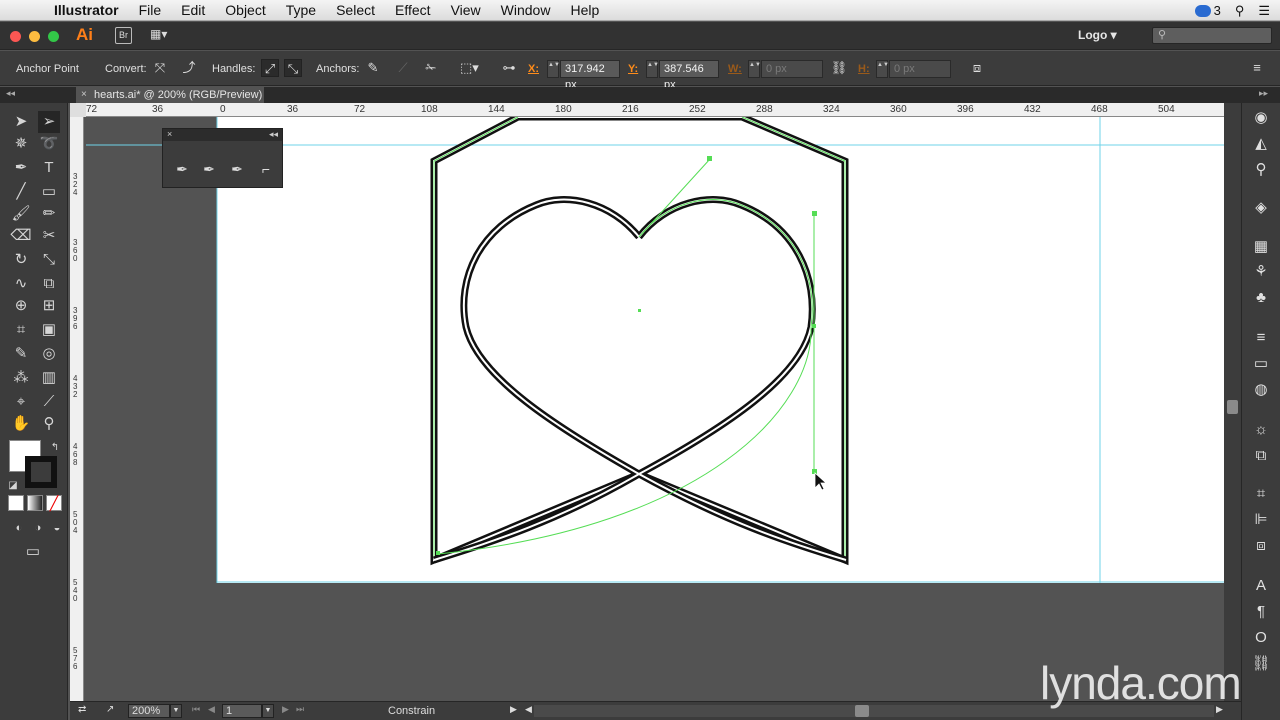 Image resolution: width=1280 pixels, height=720 pixels. What do you see at coordinates (21, 192) in the screenshot?
I see `line-tool-icon: ╱` at bounding box center [21, 192].